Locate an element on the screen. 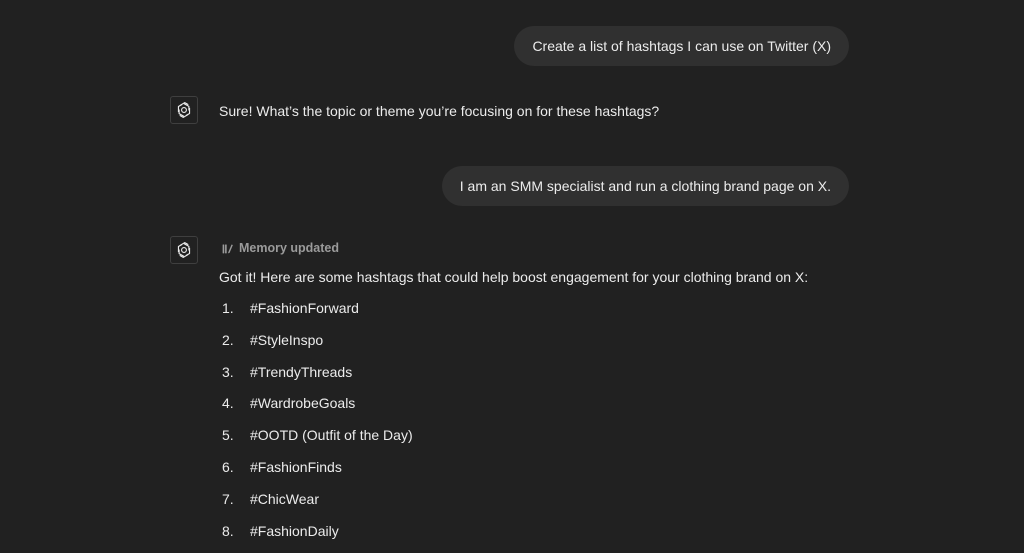 Image resolution: width=1024 pixels, height=553 pixels. list-item-hashtag: #WardrobeGoals is located at coordinates (303, 403).